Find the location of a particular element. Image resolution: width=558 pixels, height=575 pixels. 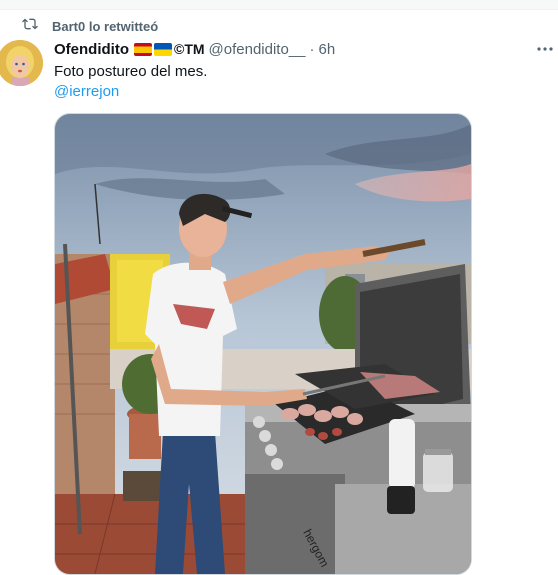

ukraine-flag is located at coordinates (163, 49).